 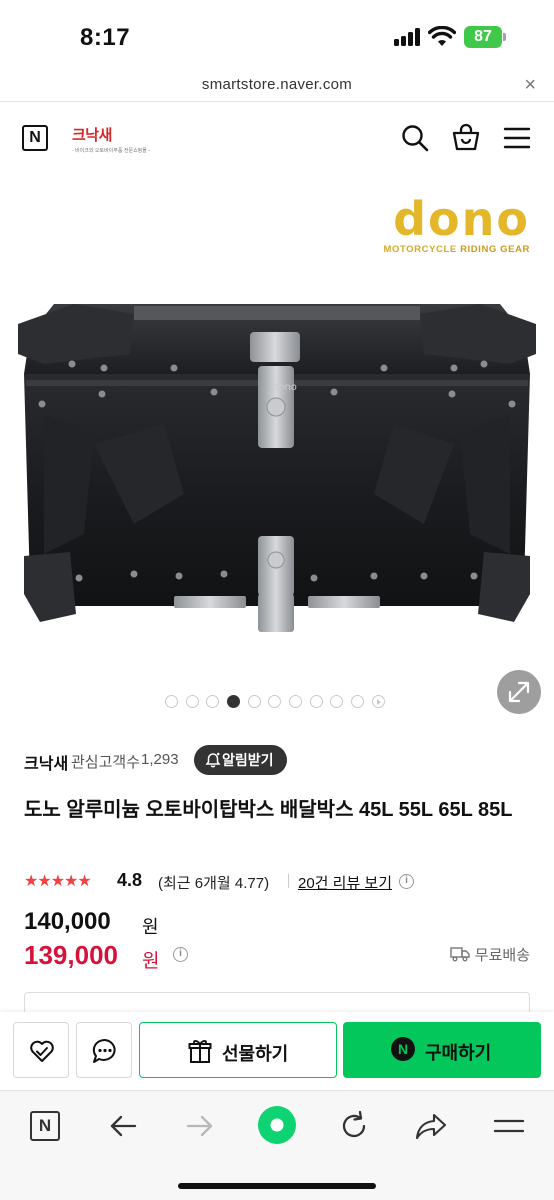 I want to click on dono-brand-logo: dono MOTORCYCLE RIDING GEAR, so click(x=456, y=223).